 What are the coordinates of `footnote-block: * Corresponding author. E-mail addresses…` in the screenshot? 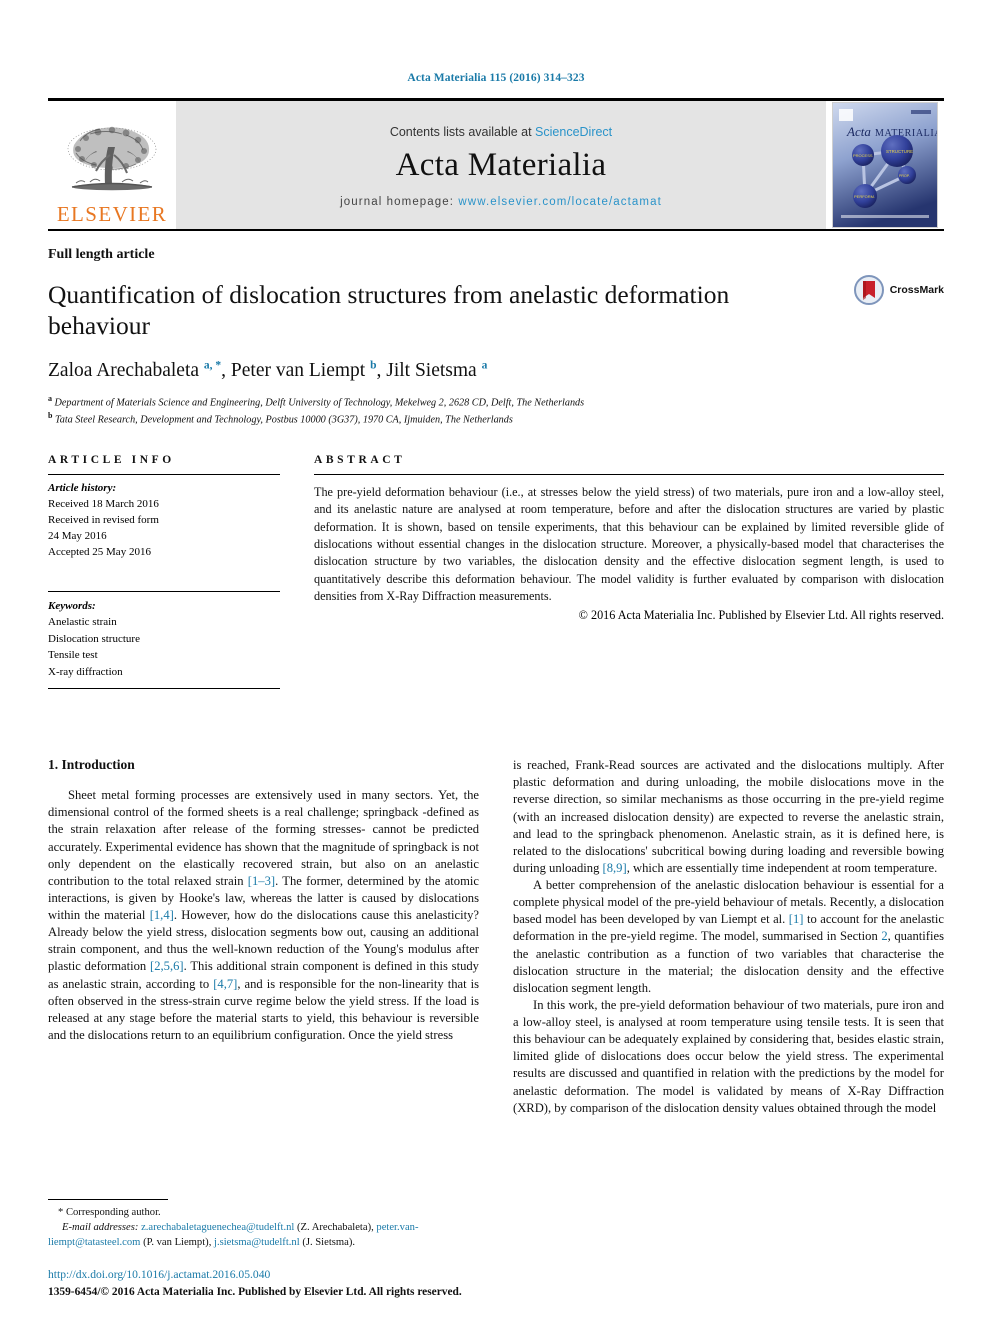 It's located at (268, 1249).